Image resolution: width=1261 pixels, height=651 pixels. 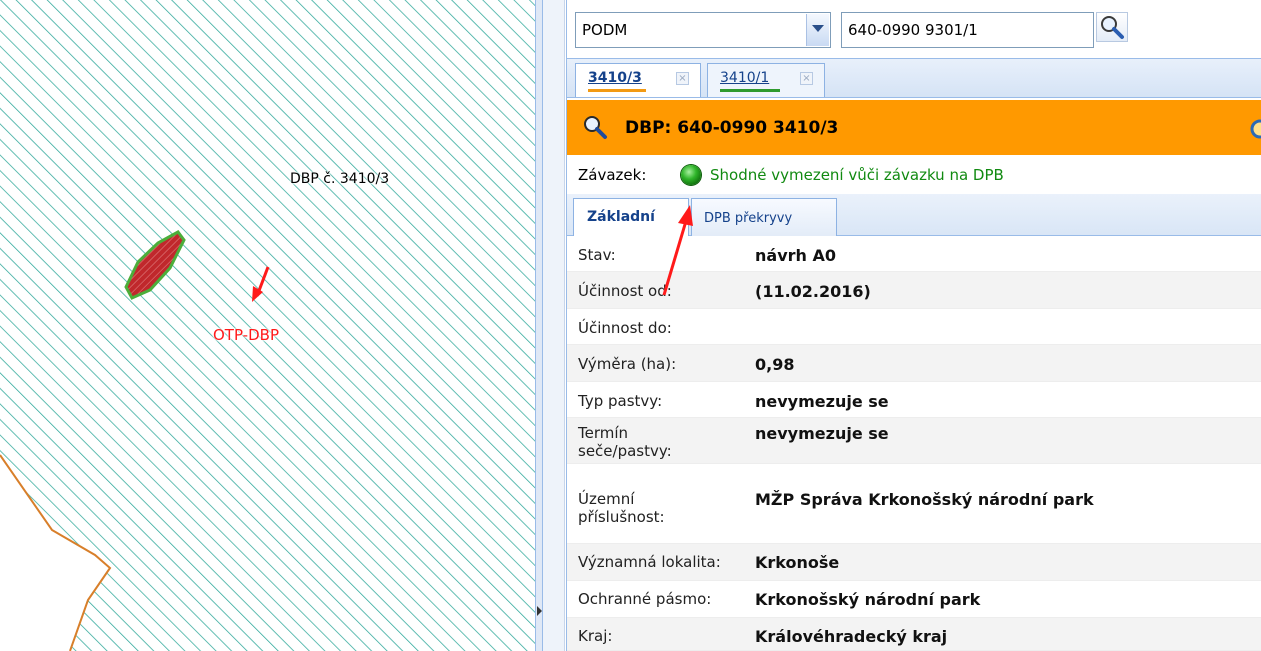 I want to click on parcel-map-label: DBP č. 3410/3, so click(x=340, y=179).